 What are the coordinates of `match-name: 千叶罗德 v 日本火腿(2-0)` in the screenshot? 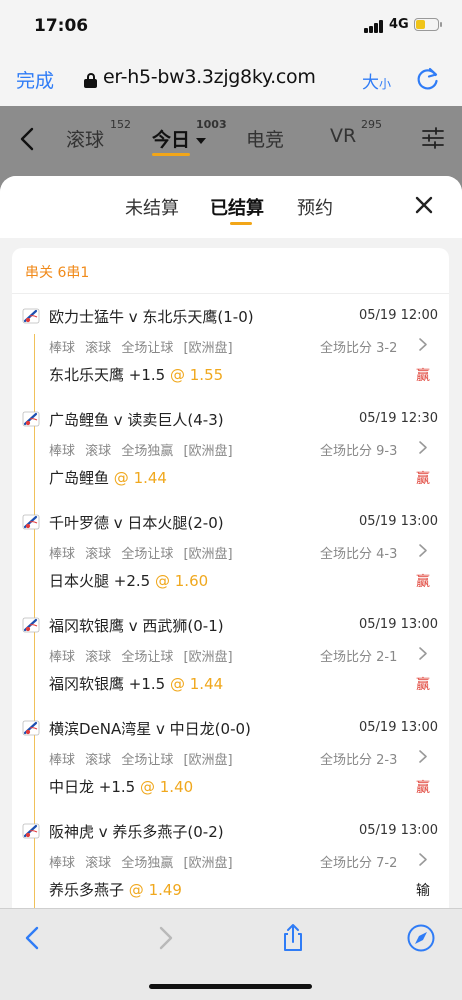 It's located at (136, 523).